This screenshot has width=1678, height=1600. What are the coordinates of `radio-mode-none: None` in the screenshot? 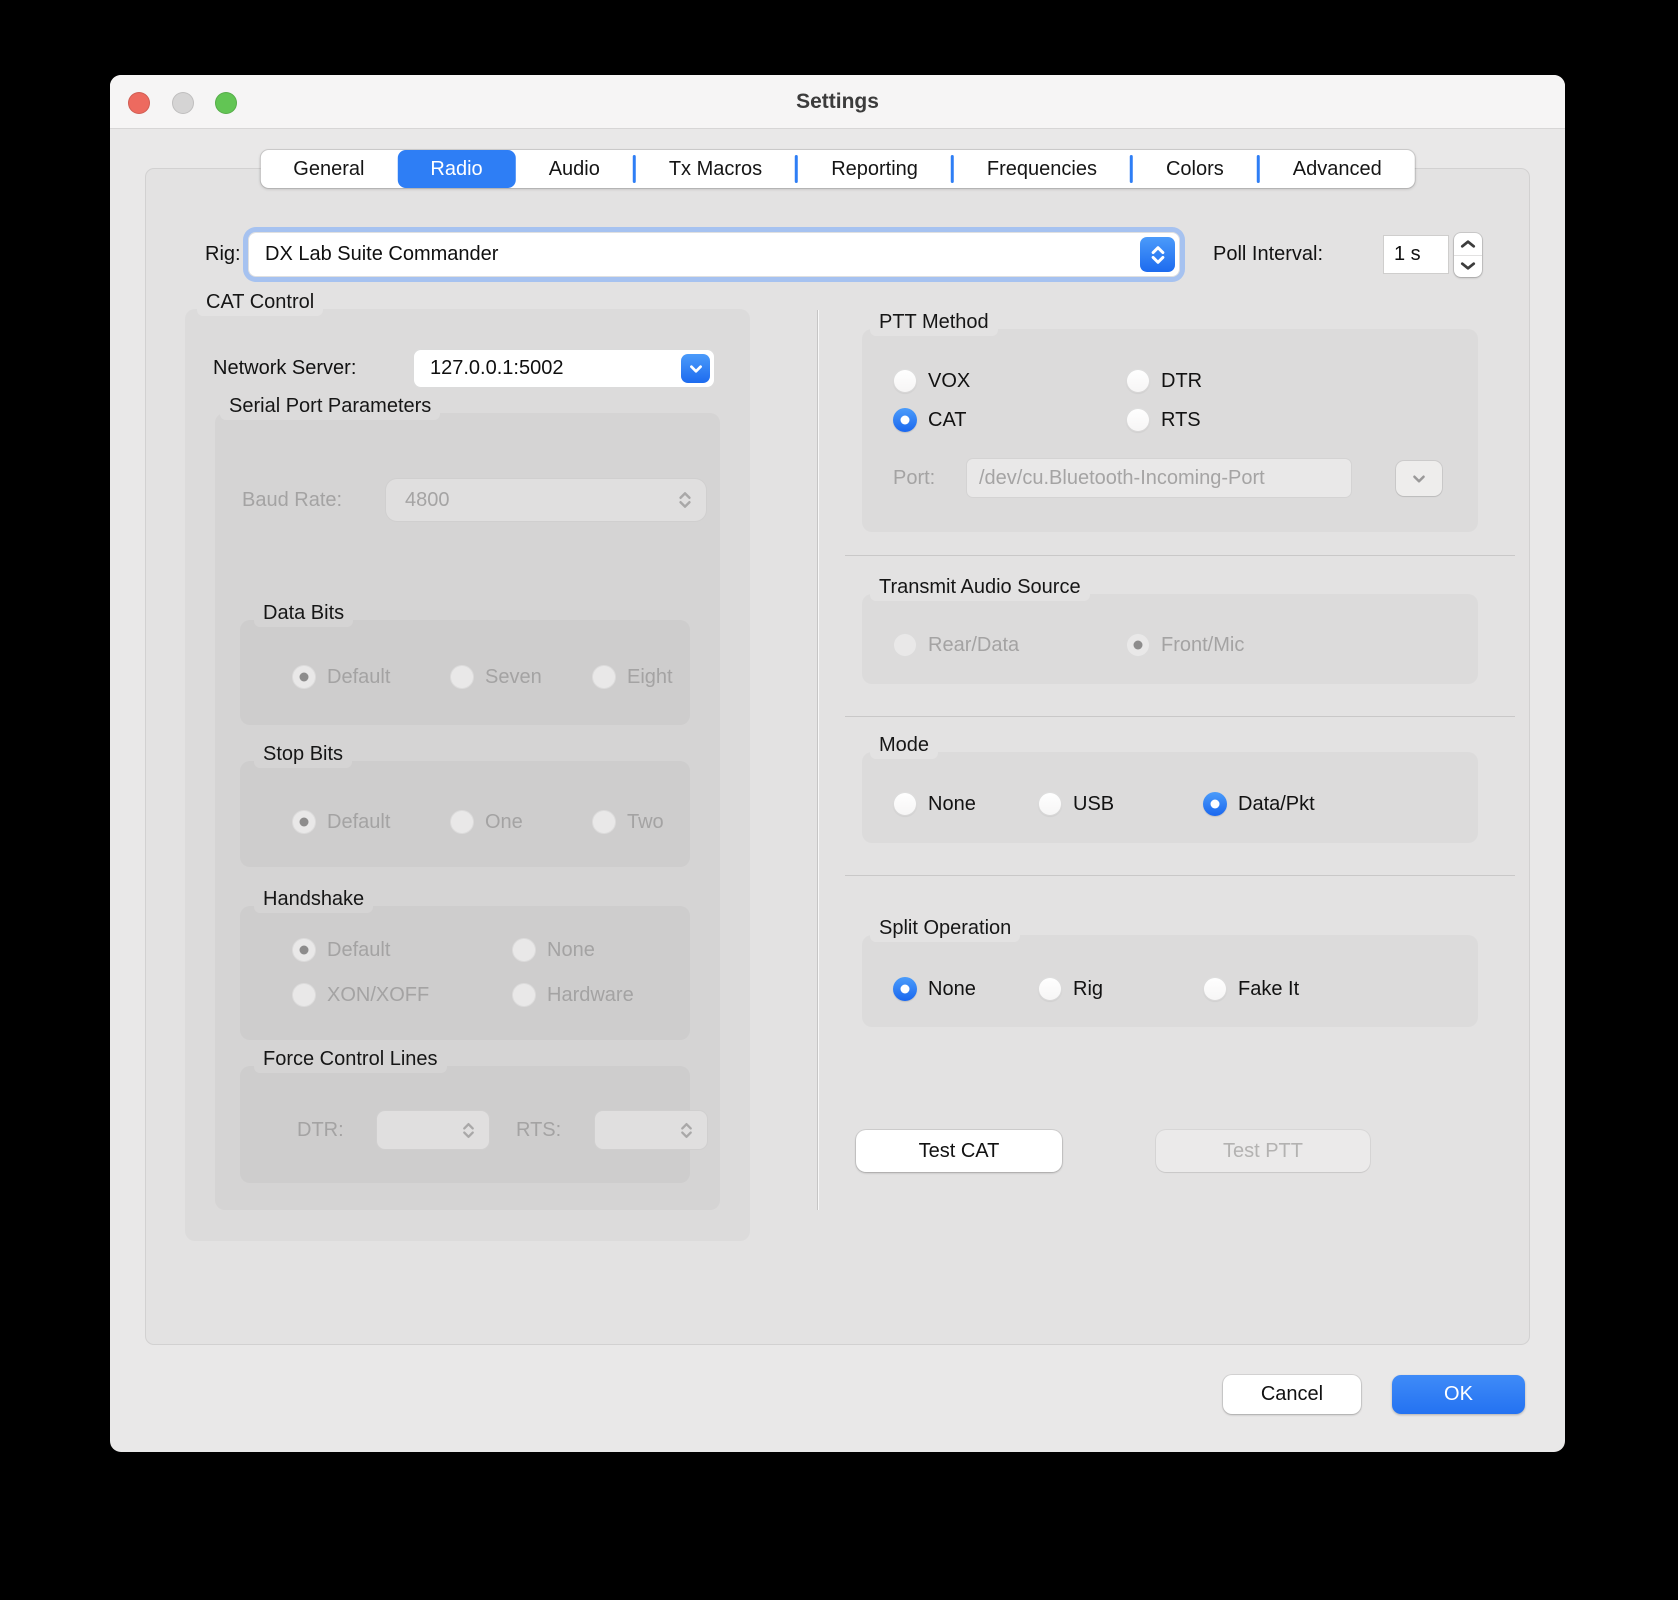 It's located at (934, 804).